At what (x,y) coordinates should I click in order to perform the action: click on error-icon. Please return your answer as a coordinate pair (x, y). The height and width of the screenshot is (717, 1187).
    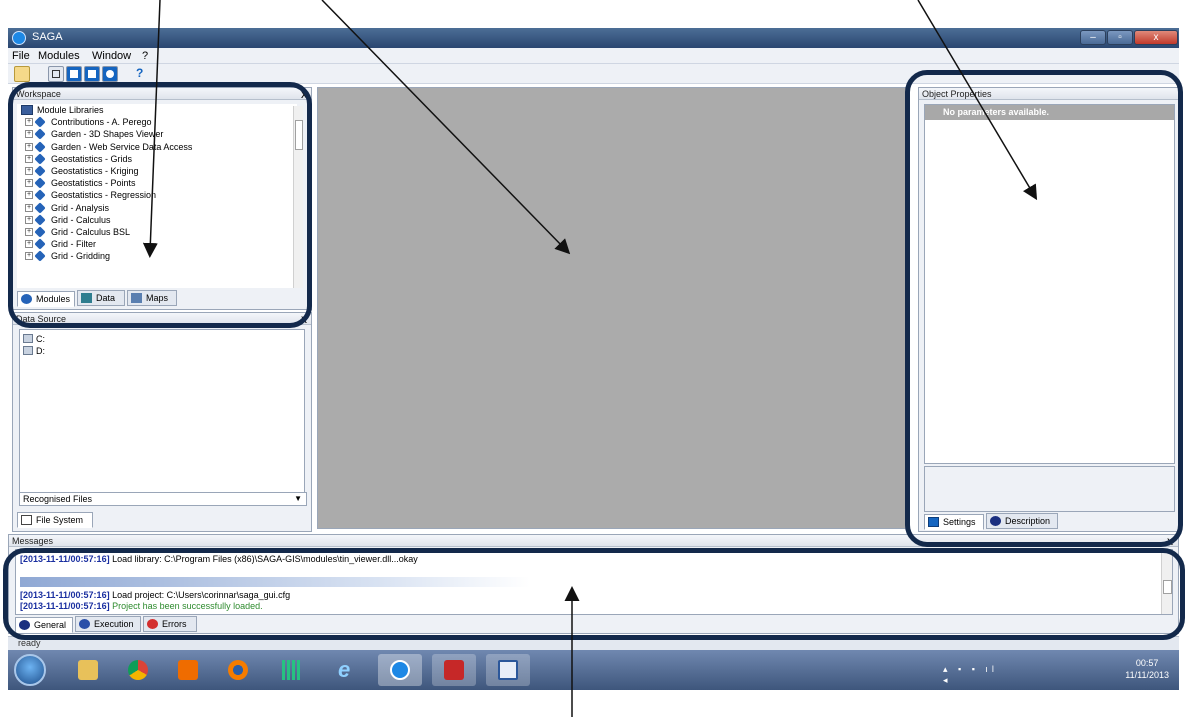
    Looking at the image, I should click on (152, 624).